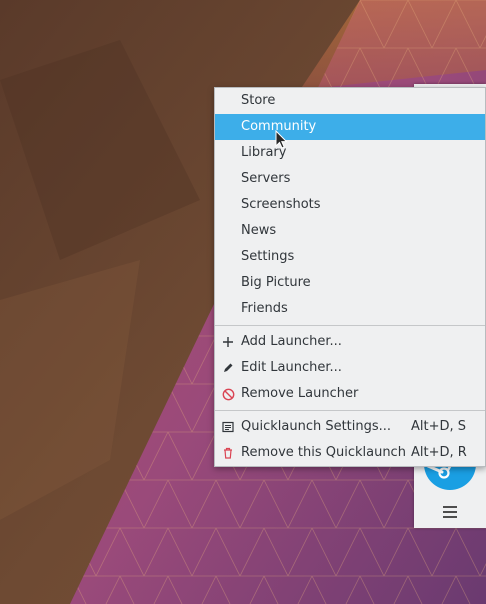 The image size is (486, 604). What do you see at coordinates (259, 230) in the screenshot?
I see `menu-item-label: News` at bounding box center [259, 230].